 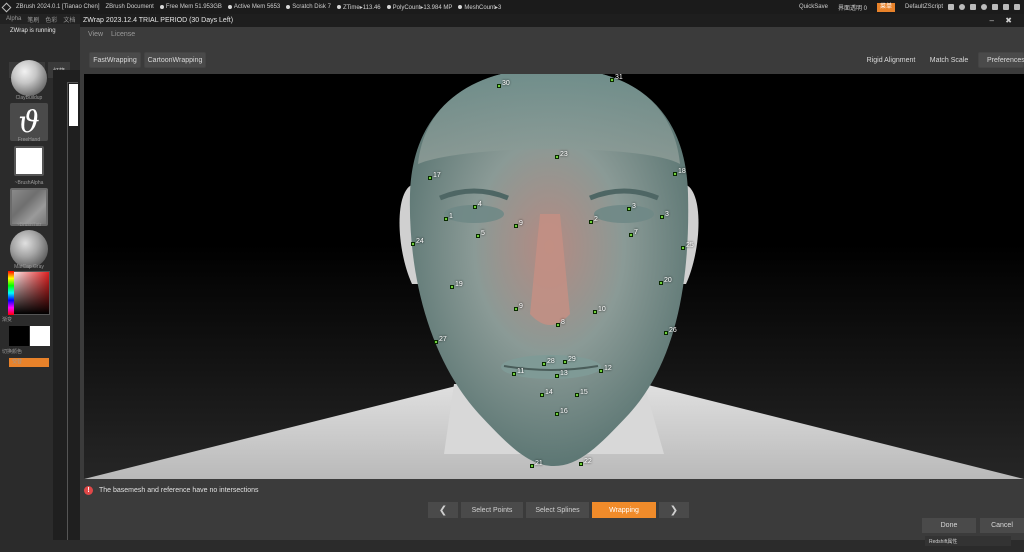 I want to click on match-scale-button: Match Scale, so click(x=949, y=60).